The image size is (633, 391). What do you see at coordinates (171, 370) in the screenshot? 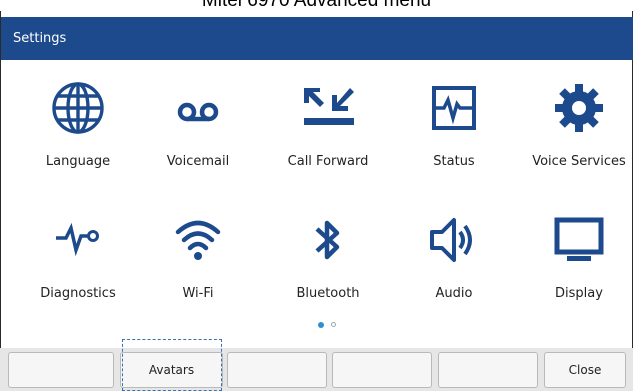
I see `softkey-avatars: Avatars` at bounding box center [171, 370].